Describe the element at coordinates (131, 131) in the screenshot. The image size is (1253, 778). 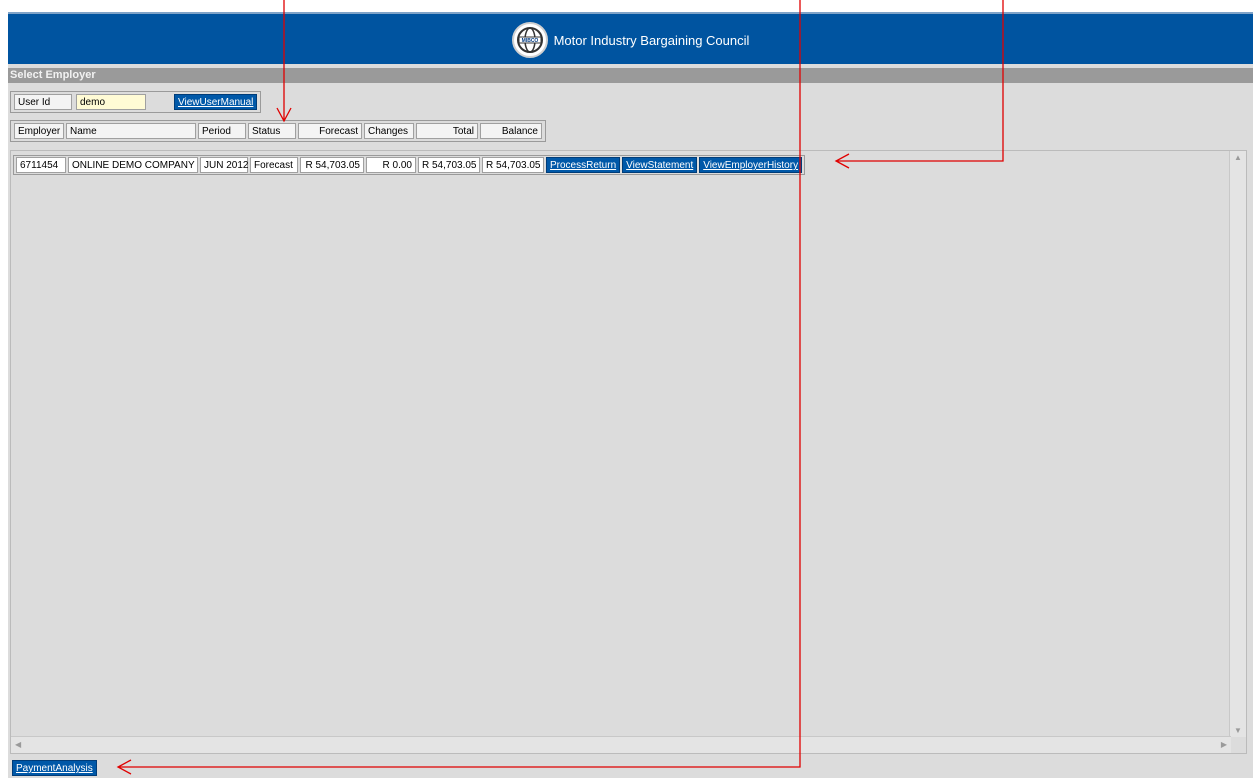
I see `col-header-name: Name` at that location.